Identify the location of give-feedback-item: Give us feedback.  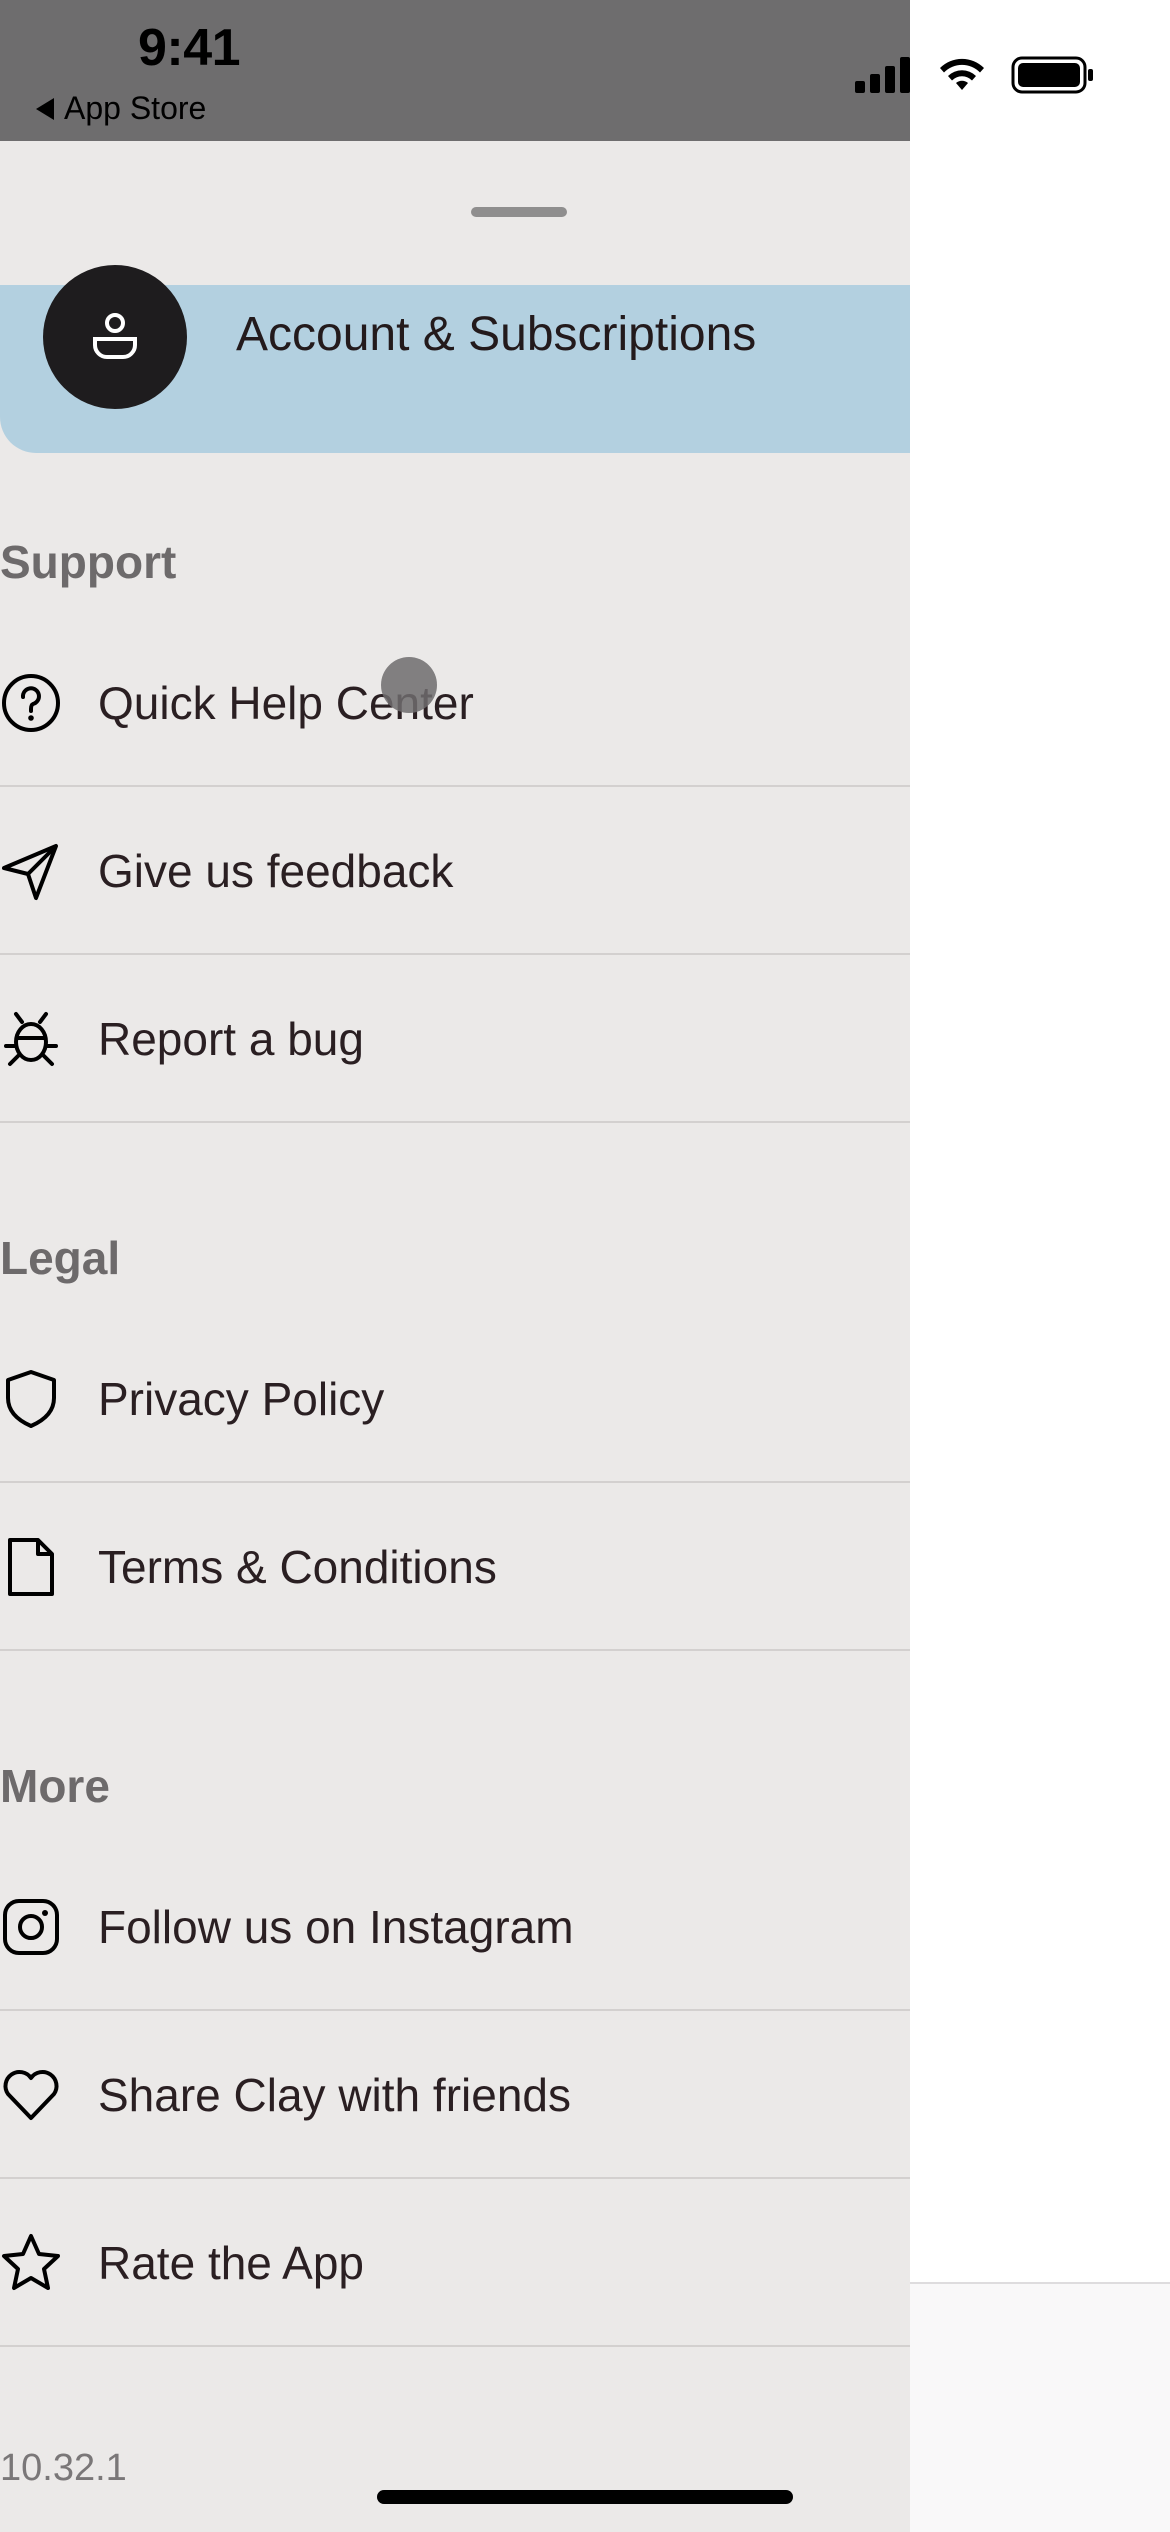
(455, 872).